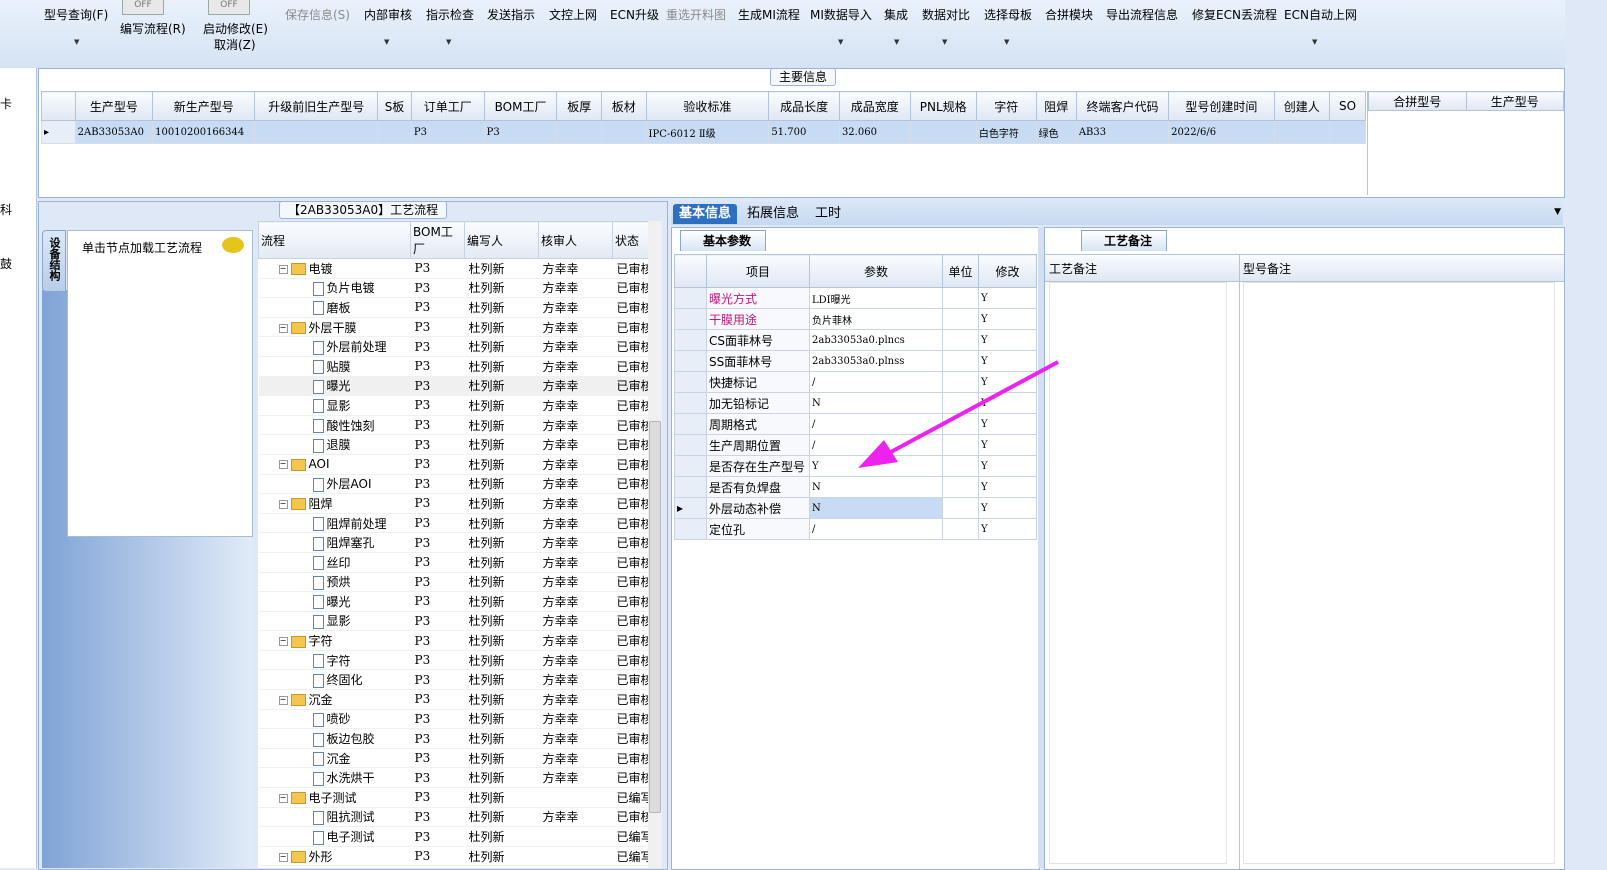 This screenshot has height=870, width=1607. Describe the element at coordinates (453, 582) in the screenshot. I see `process-tree-row: 预烘 P3杜列新方幸幸已审核` at that location.